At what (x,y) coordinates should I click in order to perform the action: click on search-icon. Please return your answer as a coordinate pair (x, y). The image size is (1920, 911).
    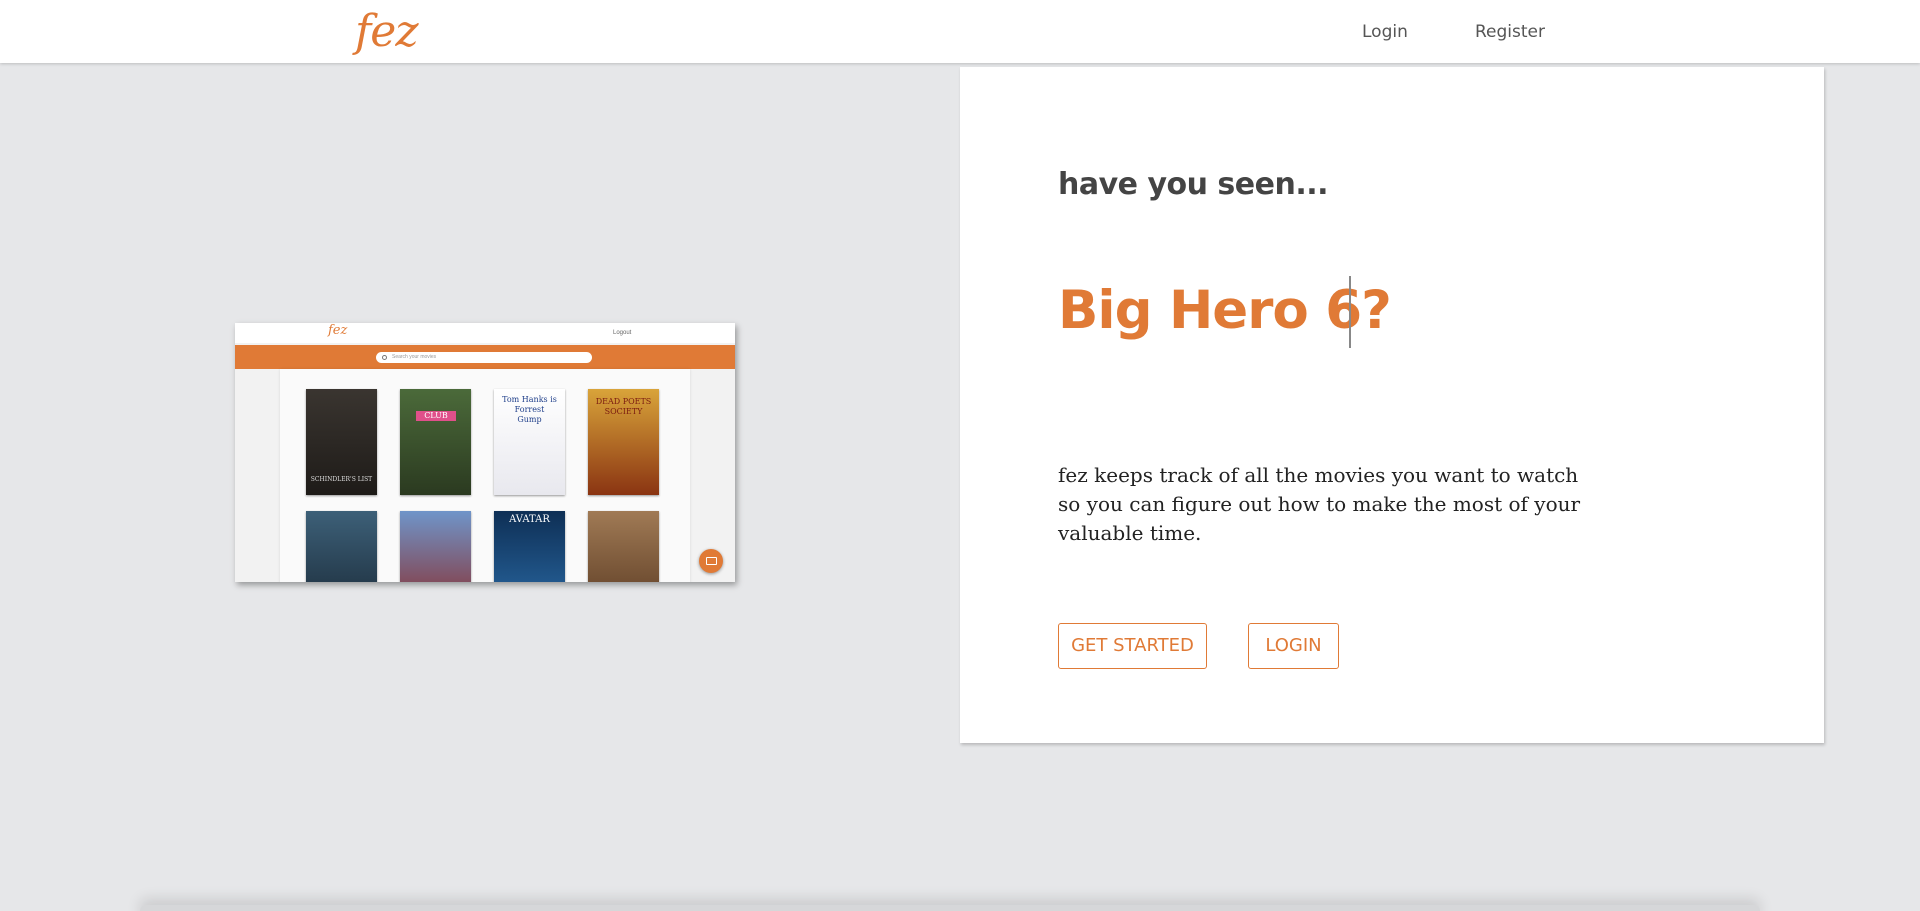
    Looking at the image, I should click on (384, 357).